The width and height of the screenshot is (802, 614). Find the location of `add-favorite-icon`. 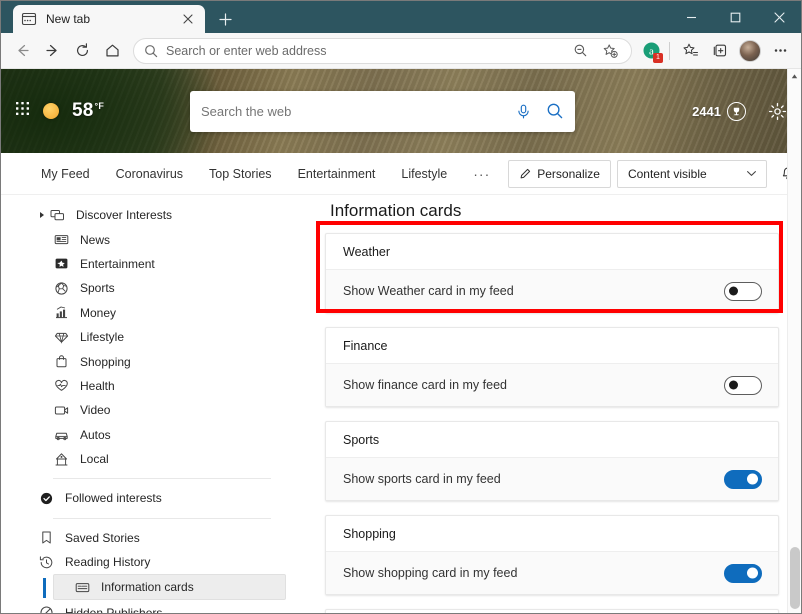

add-favorite-icon is located at coordinates (610, 51).